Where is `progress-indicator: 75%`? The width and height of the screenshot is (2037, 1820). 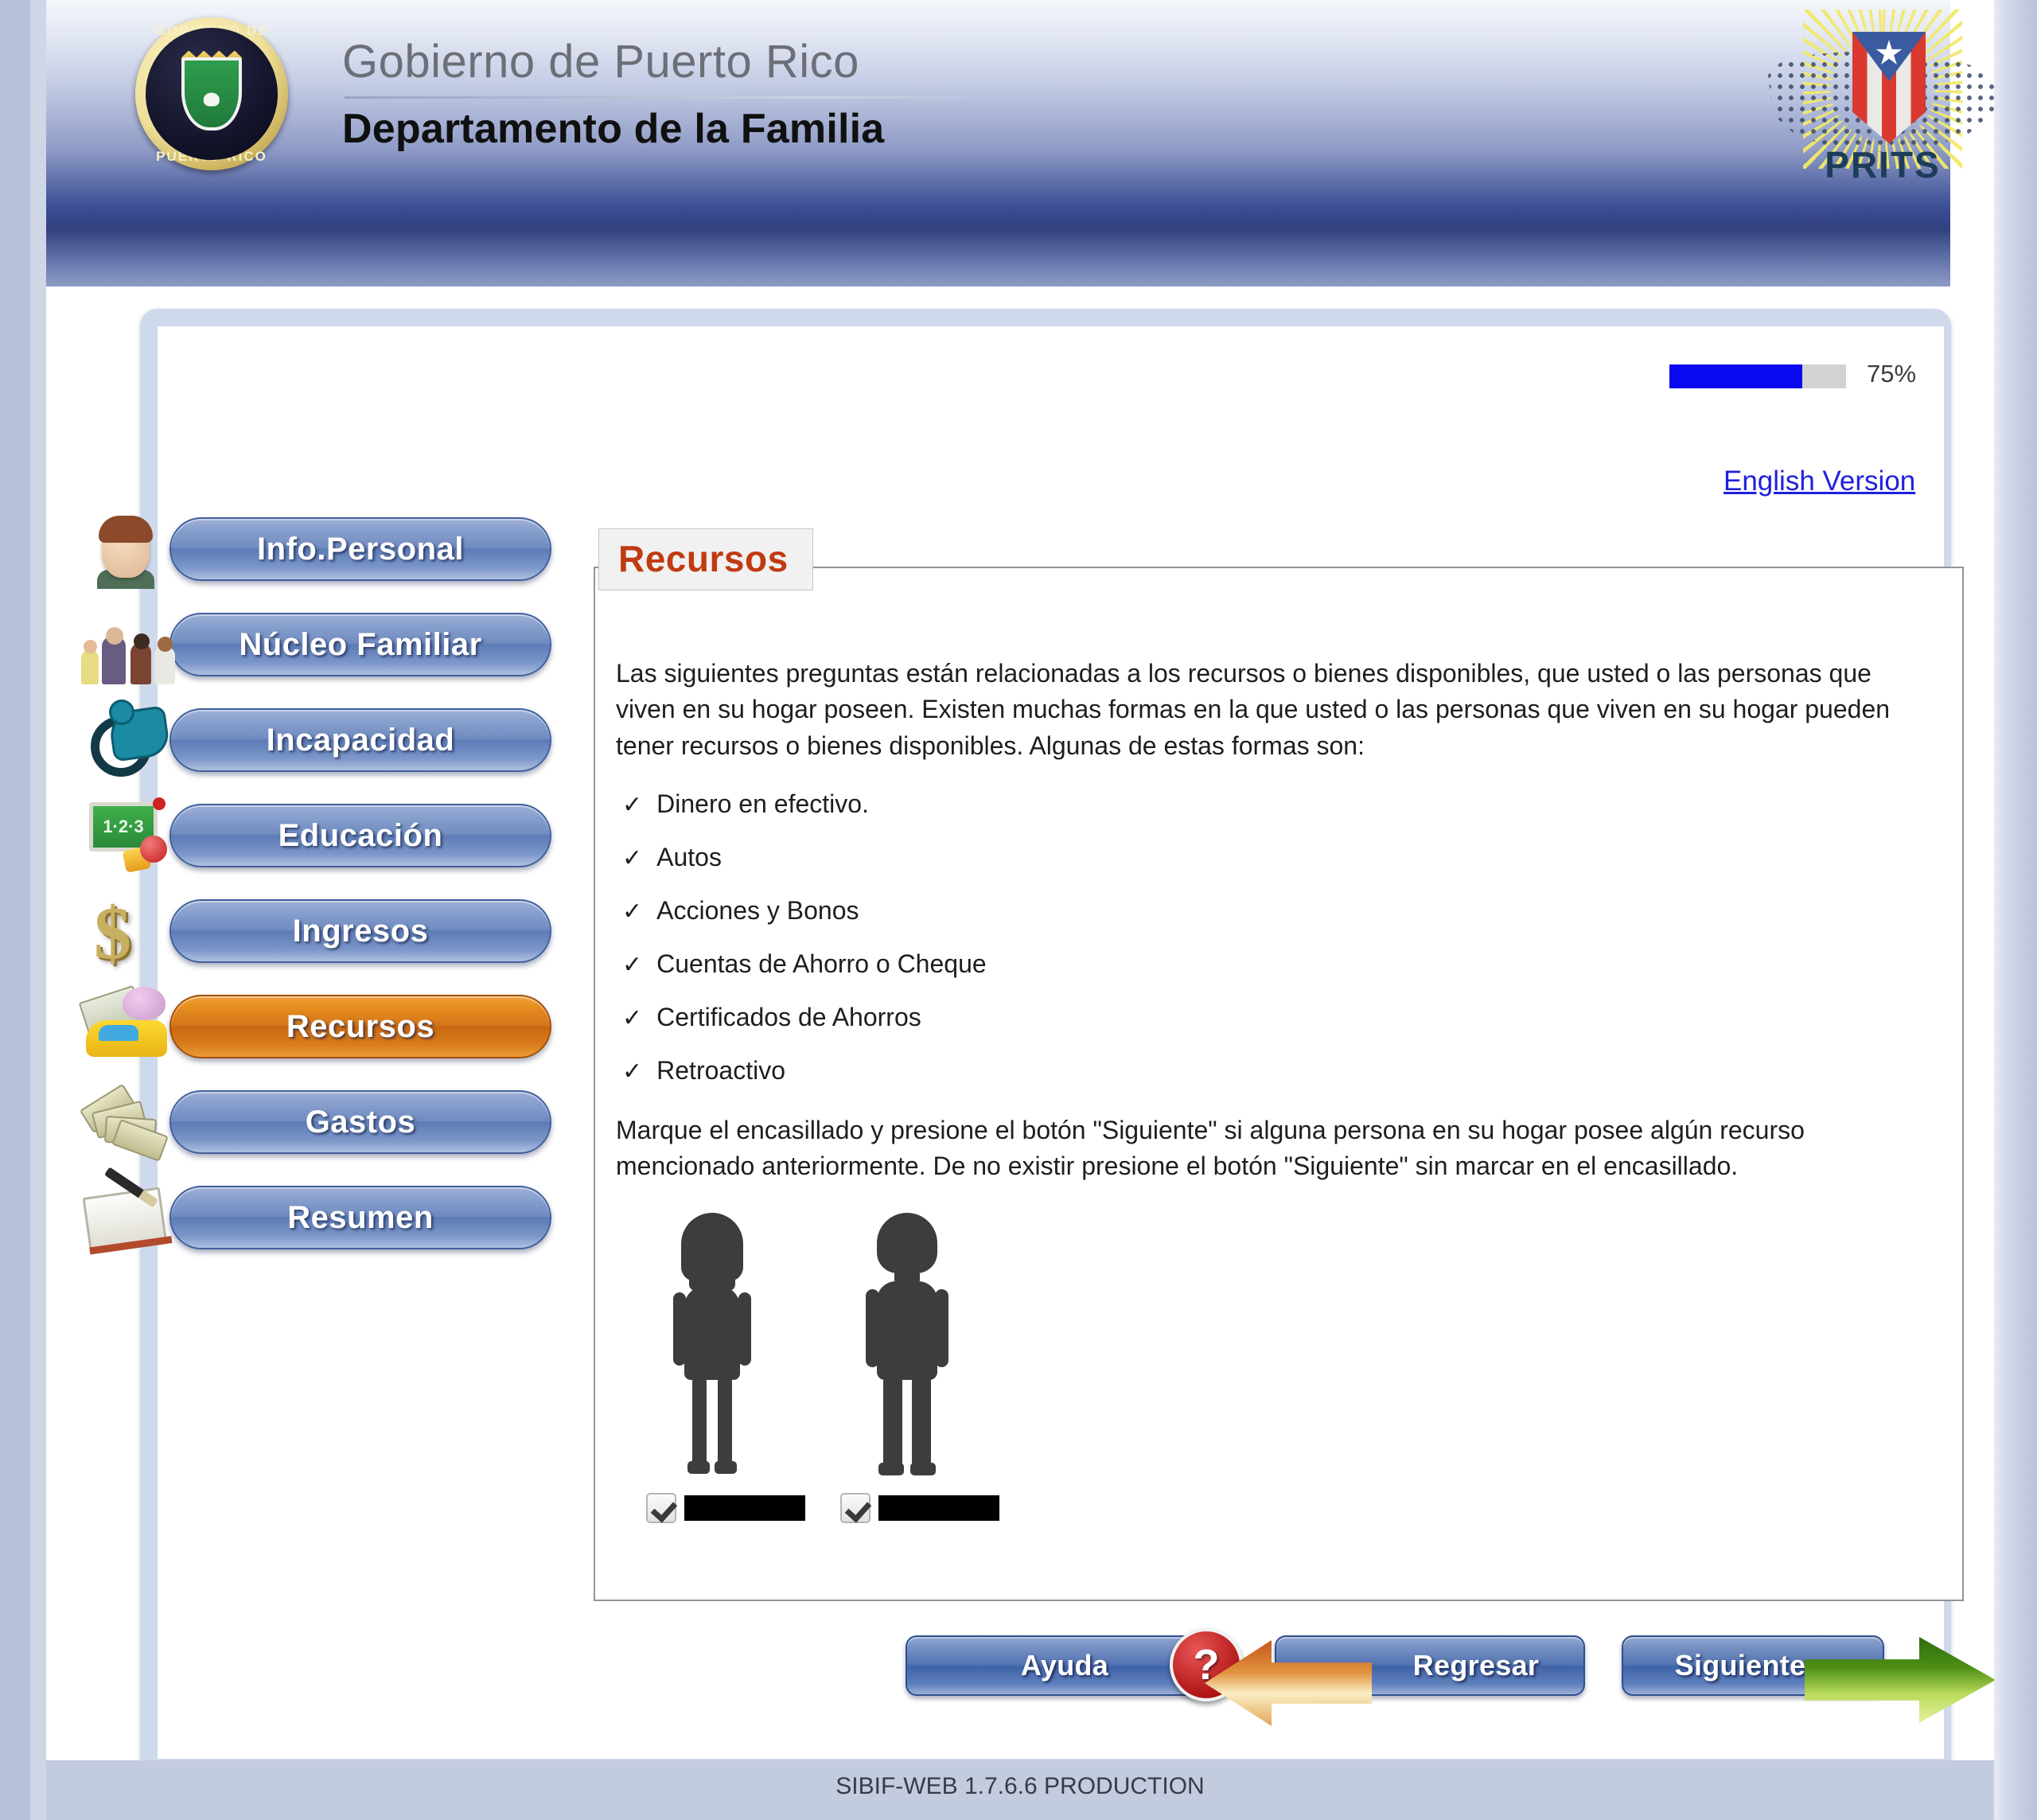
progress-indicator: 75% is located at coordinates (1812, 376).